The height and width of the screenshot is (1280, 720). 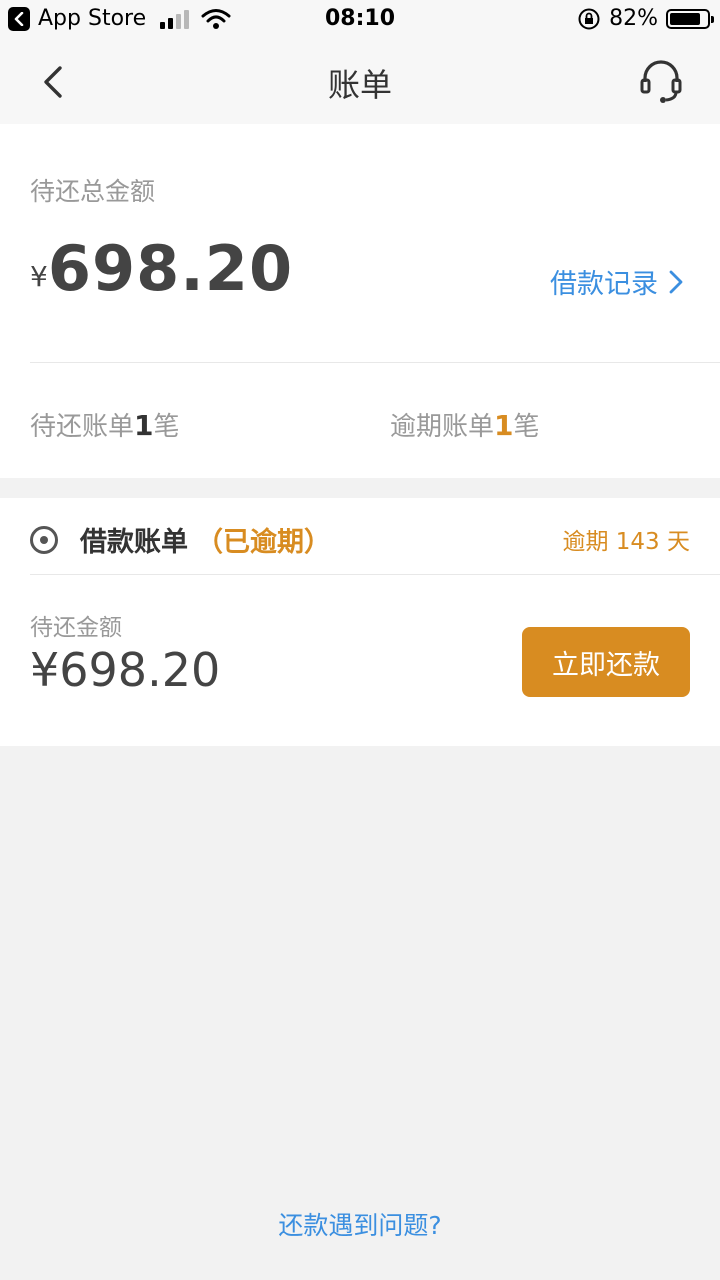 I want to click on currency-symbol: ¥, so click(x=39, y=276).